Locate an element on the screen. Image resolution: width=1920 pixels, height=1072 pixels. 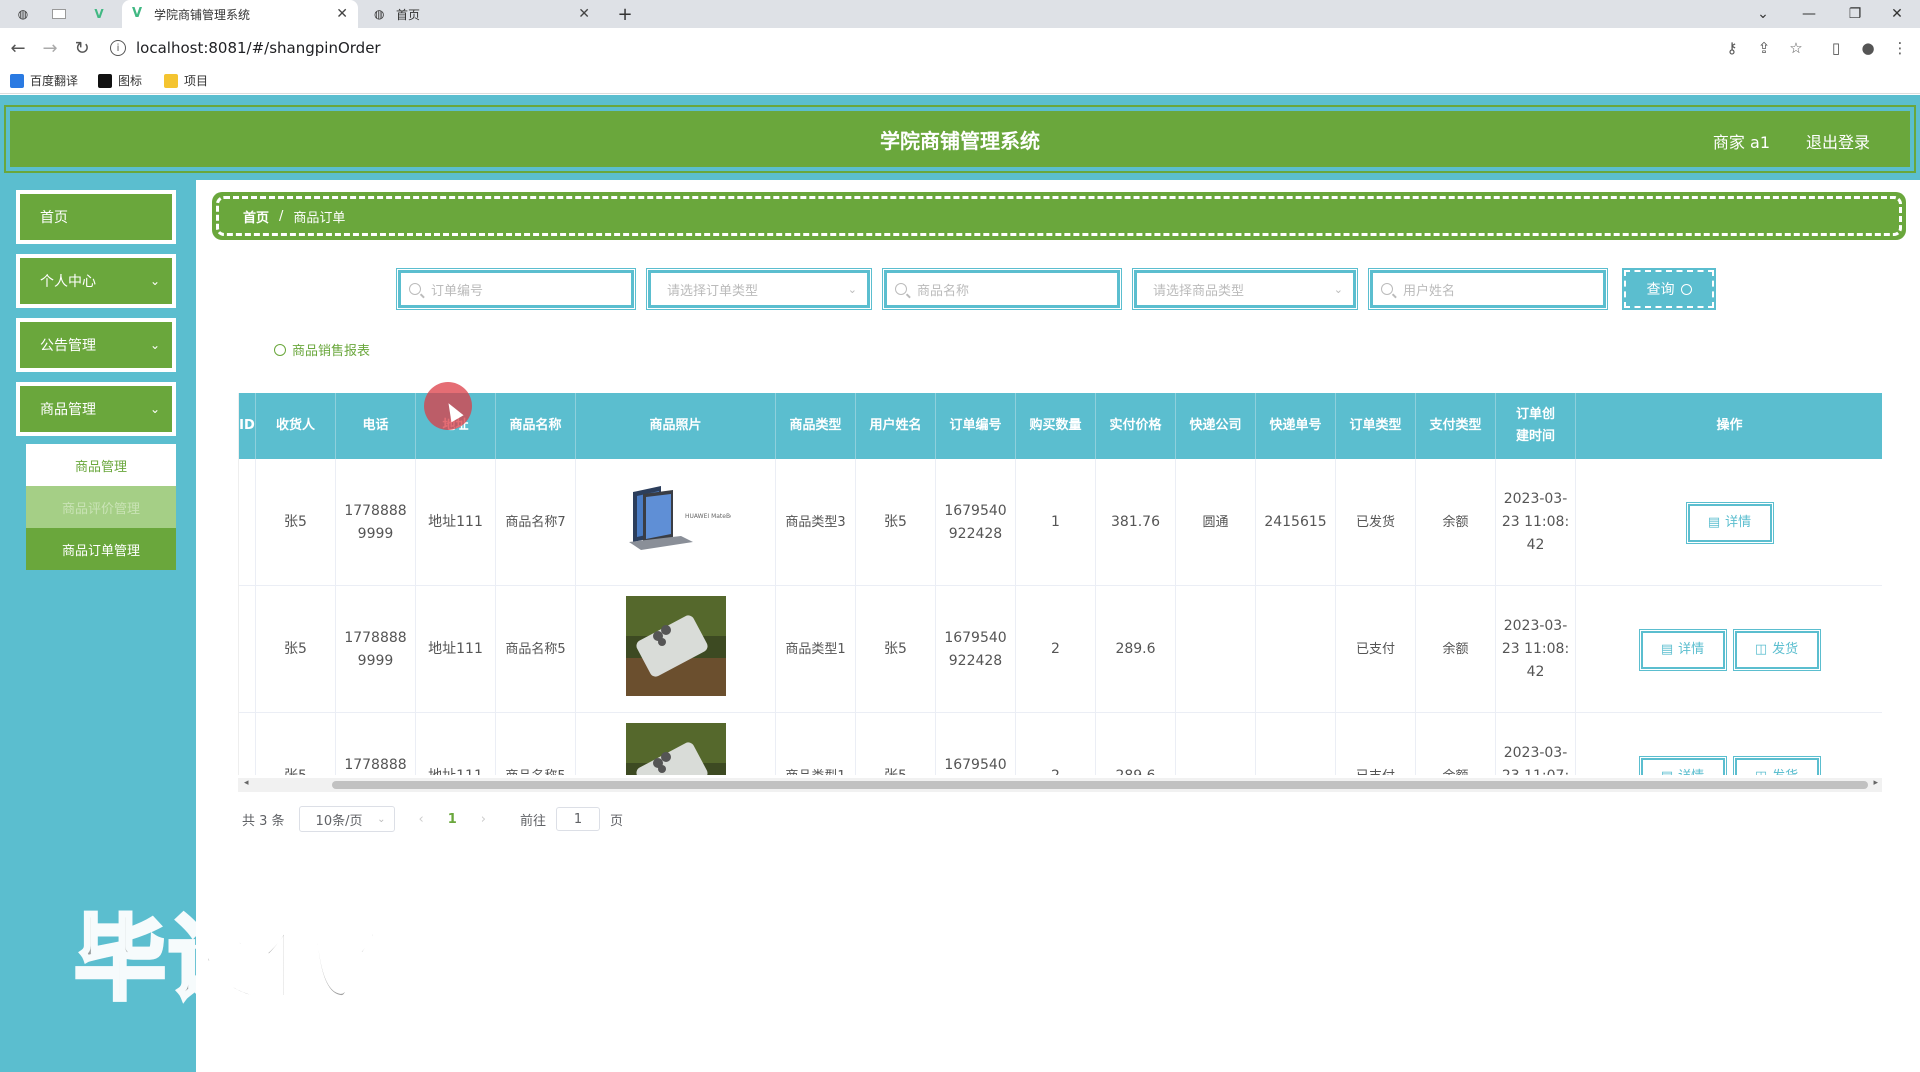
minimize-icon: — is located at coordinates (1809, 14).